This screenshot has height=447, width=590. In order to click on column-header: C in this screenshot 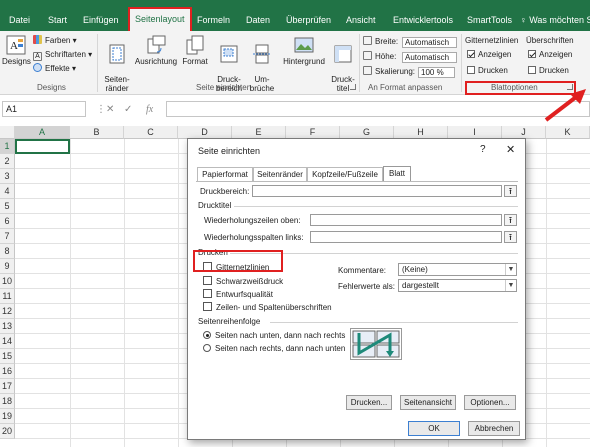, I will do `click(151, 132)`.